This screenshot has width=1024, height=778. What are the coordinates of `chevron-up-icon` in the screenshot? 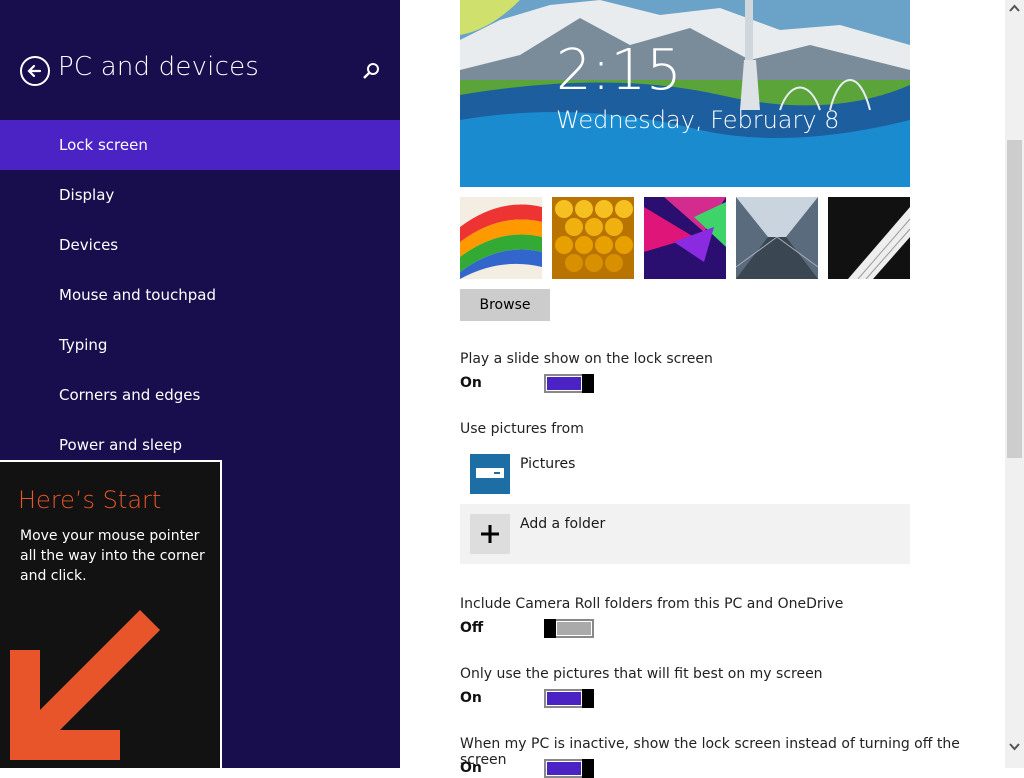 It's located at (1014, 8).